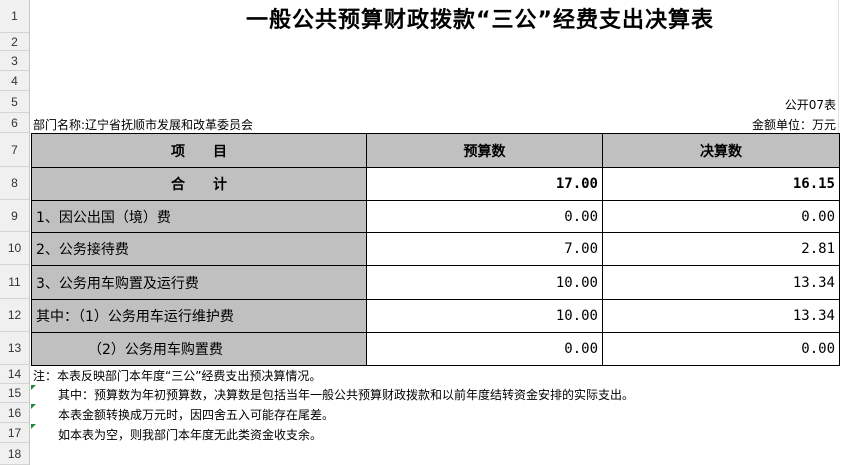 The width and height of the screenshot is (842, 465). I want to click on form-code: 公开07表, so click(810, 105).